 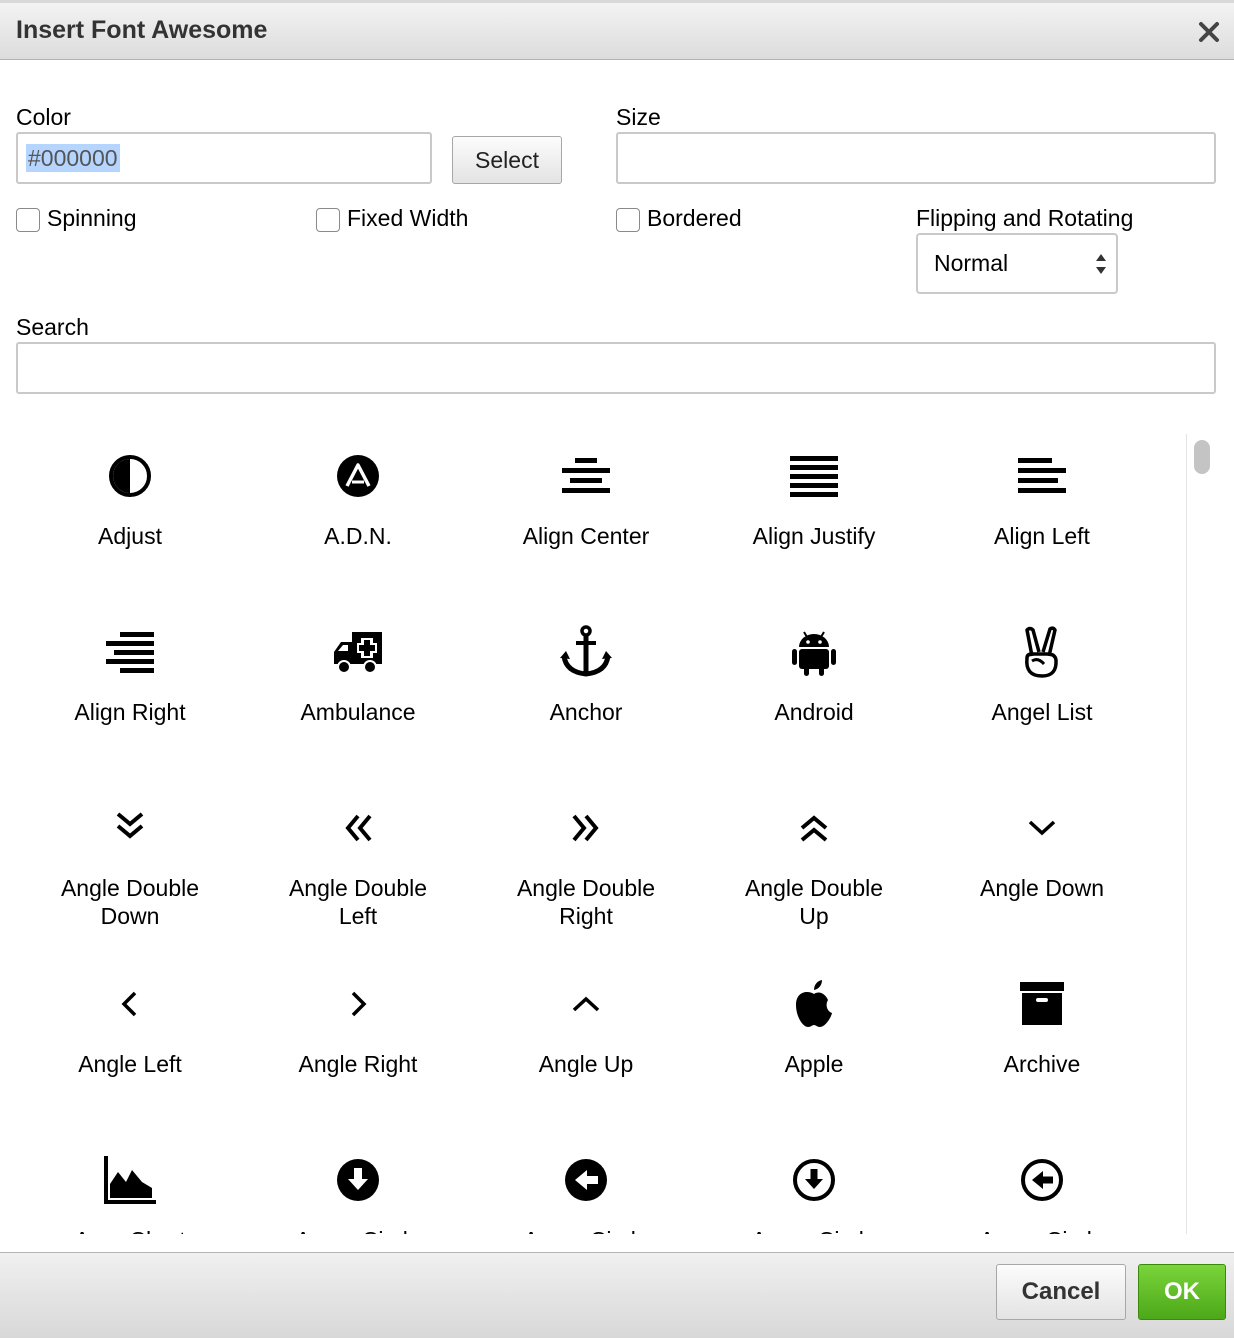 I want to click on angle-double-down-icon, so click(x=130, y=828).